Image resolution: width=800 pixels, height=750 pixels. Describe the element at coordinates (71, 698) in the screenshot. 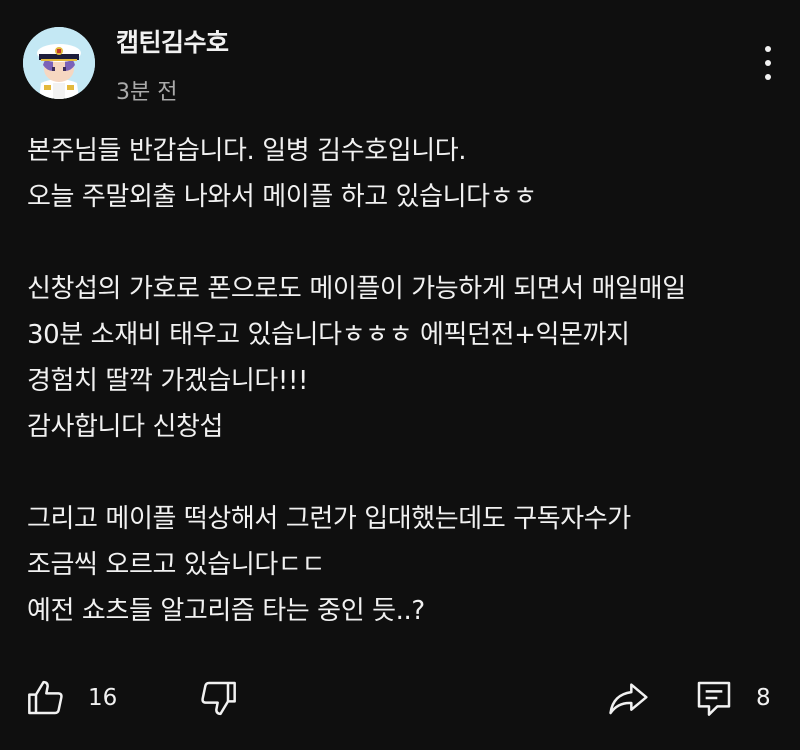

I see `like-button: 16` at that location.